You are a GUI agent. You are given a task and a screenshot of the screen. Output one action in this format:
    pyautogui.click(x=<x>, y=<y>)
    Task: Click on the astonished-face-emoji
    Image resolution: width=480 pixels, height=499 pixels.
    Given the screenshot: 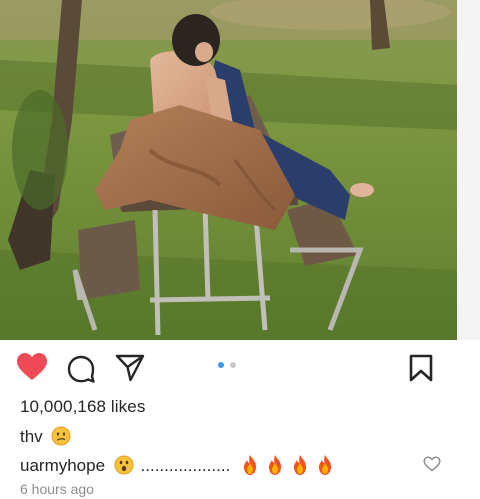 What is the action you would take?
    pyautogui.click(x=124, y=465)
    